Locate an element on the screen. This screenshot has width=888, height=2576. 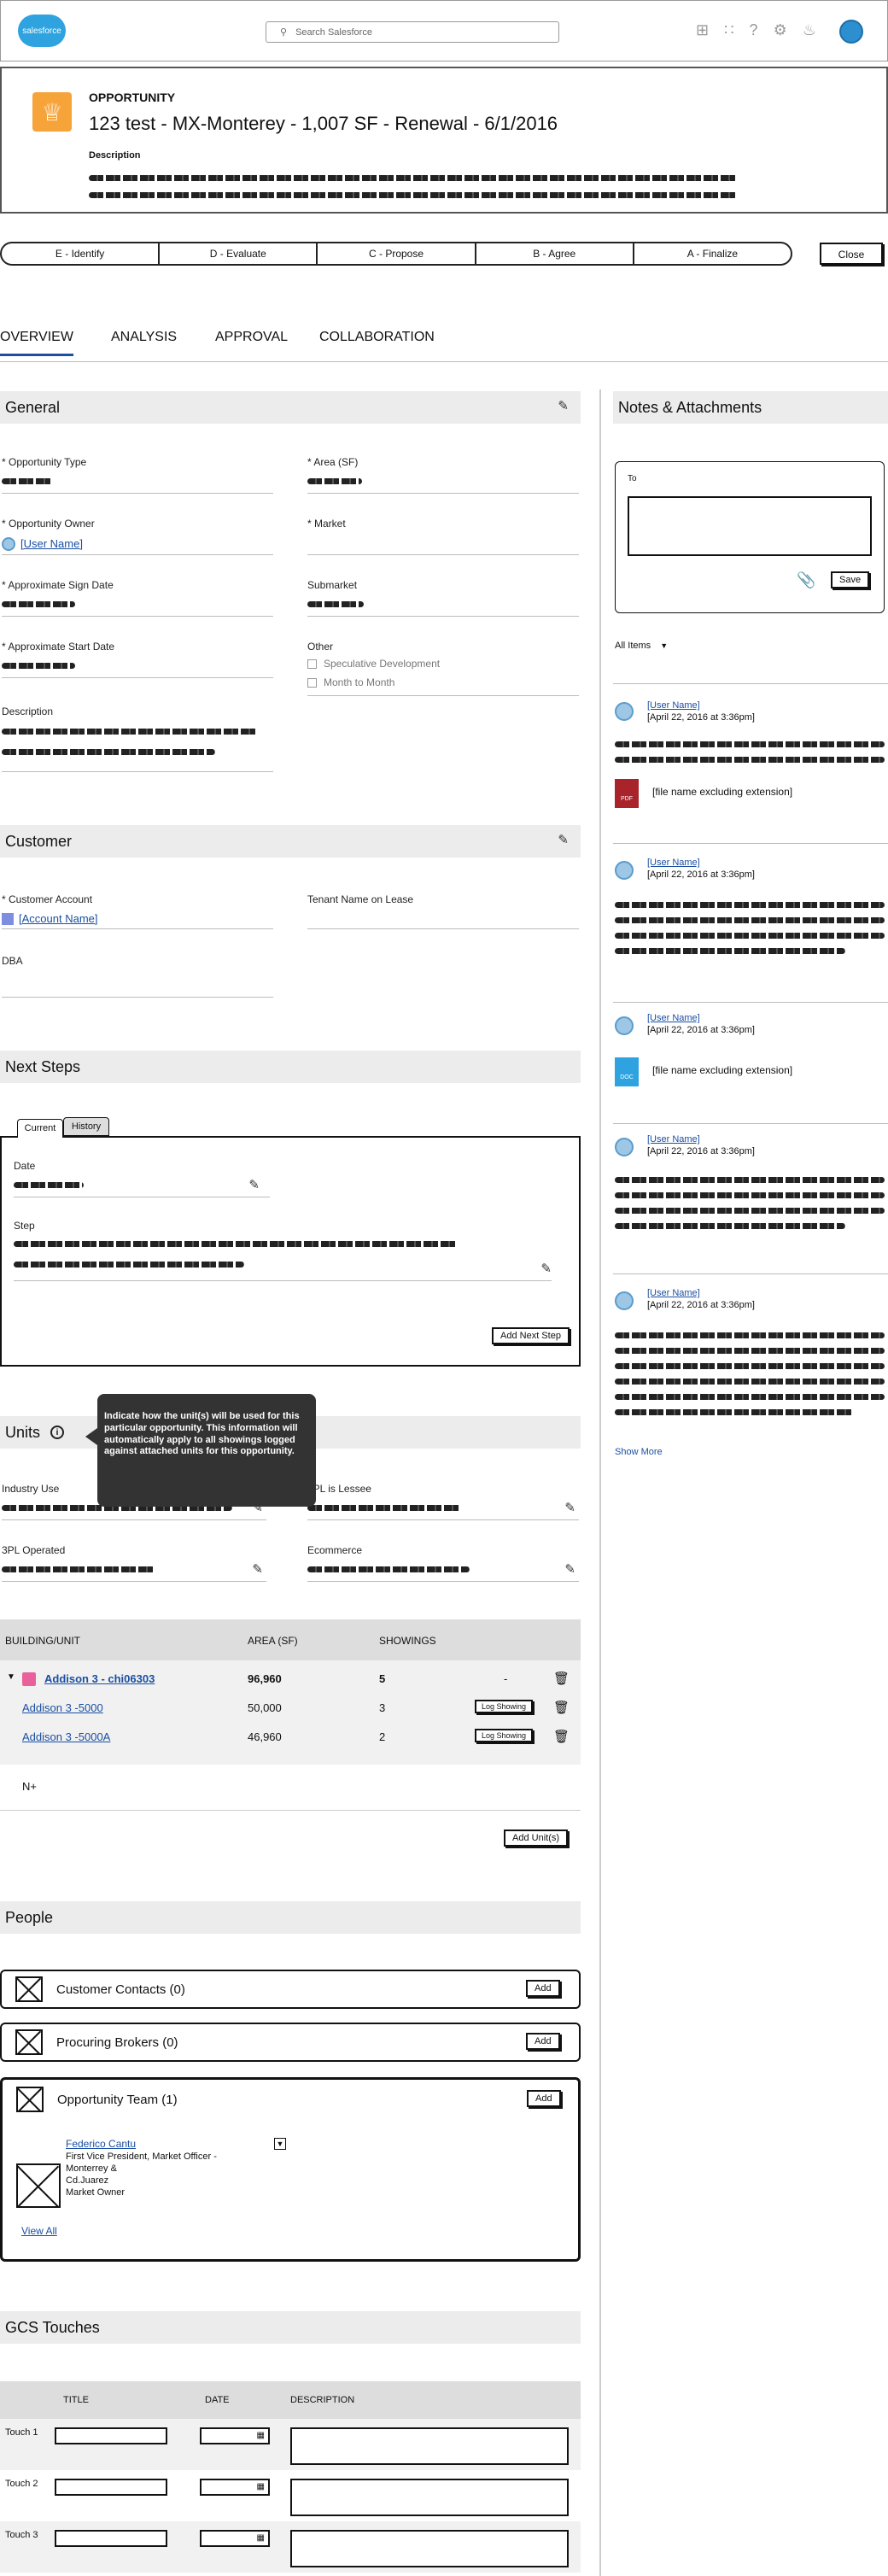
account-link: [Account Name] is located at coordinates (58, 918).